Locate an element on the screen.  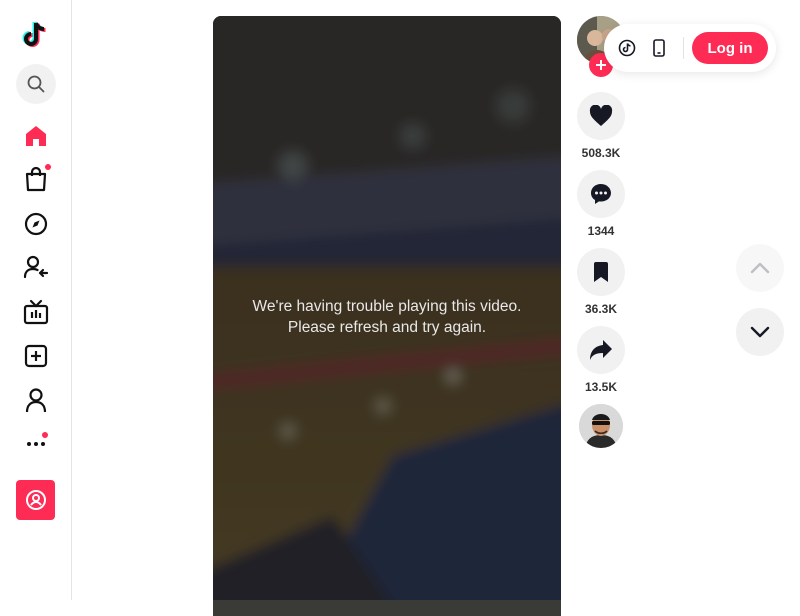
heart-icon is located at coordinates (601, 115).